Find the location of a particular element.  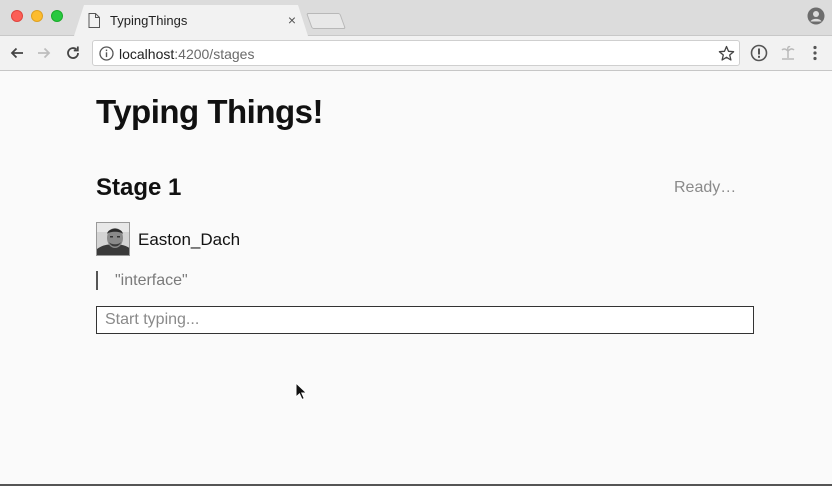

extension-island-icon is located at coordinates (788, 53).